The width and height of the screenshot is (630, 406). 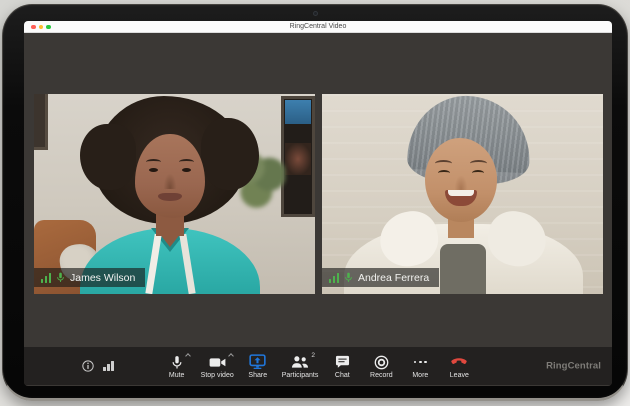 I want to click on stop-video-button: Stop video, so click(x=217, y=366).